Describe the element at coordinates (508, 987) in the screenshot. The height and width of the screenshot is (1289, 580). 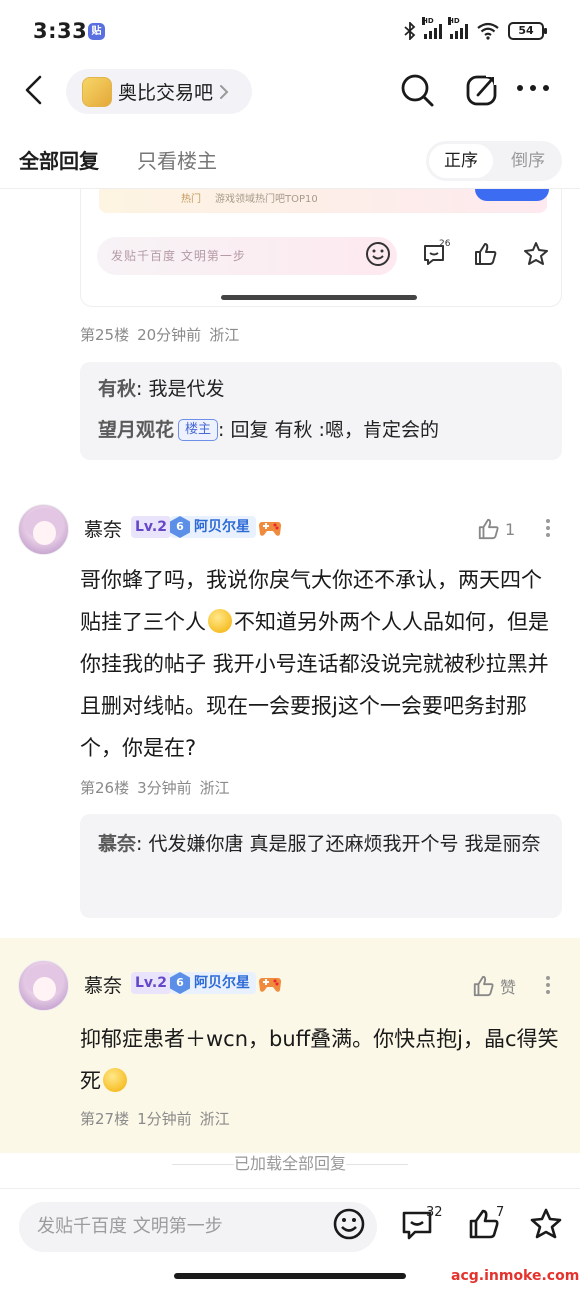
I see `like-label: 赞` at that location.